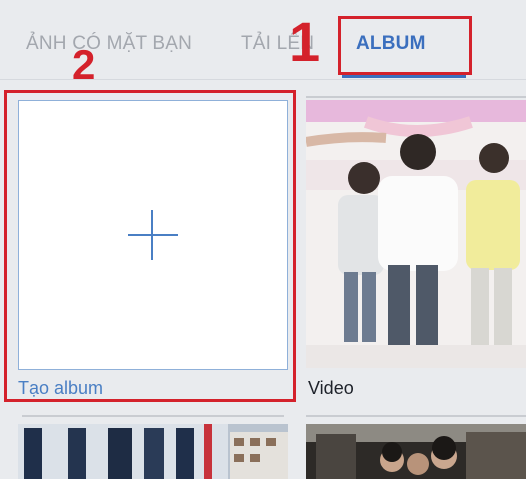 The width and height of the screenshot is (526, 479). What do you see at coordinates (109, 44) in the screenshot?
I see `tab-photos-of-you: ẢNH CÓ MẶT BẠN` at bounding box center [109, 44].